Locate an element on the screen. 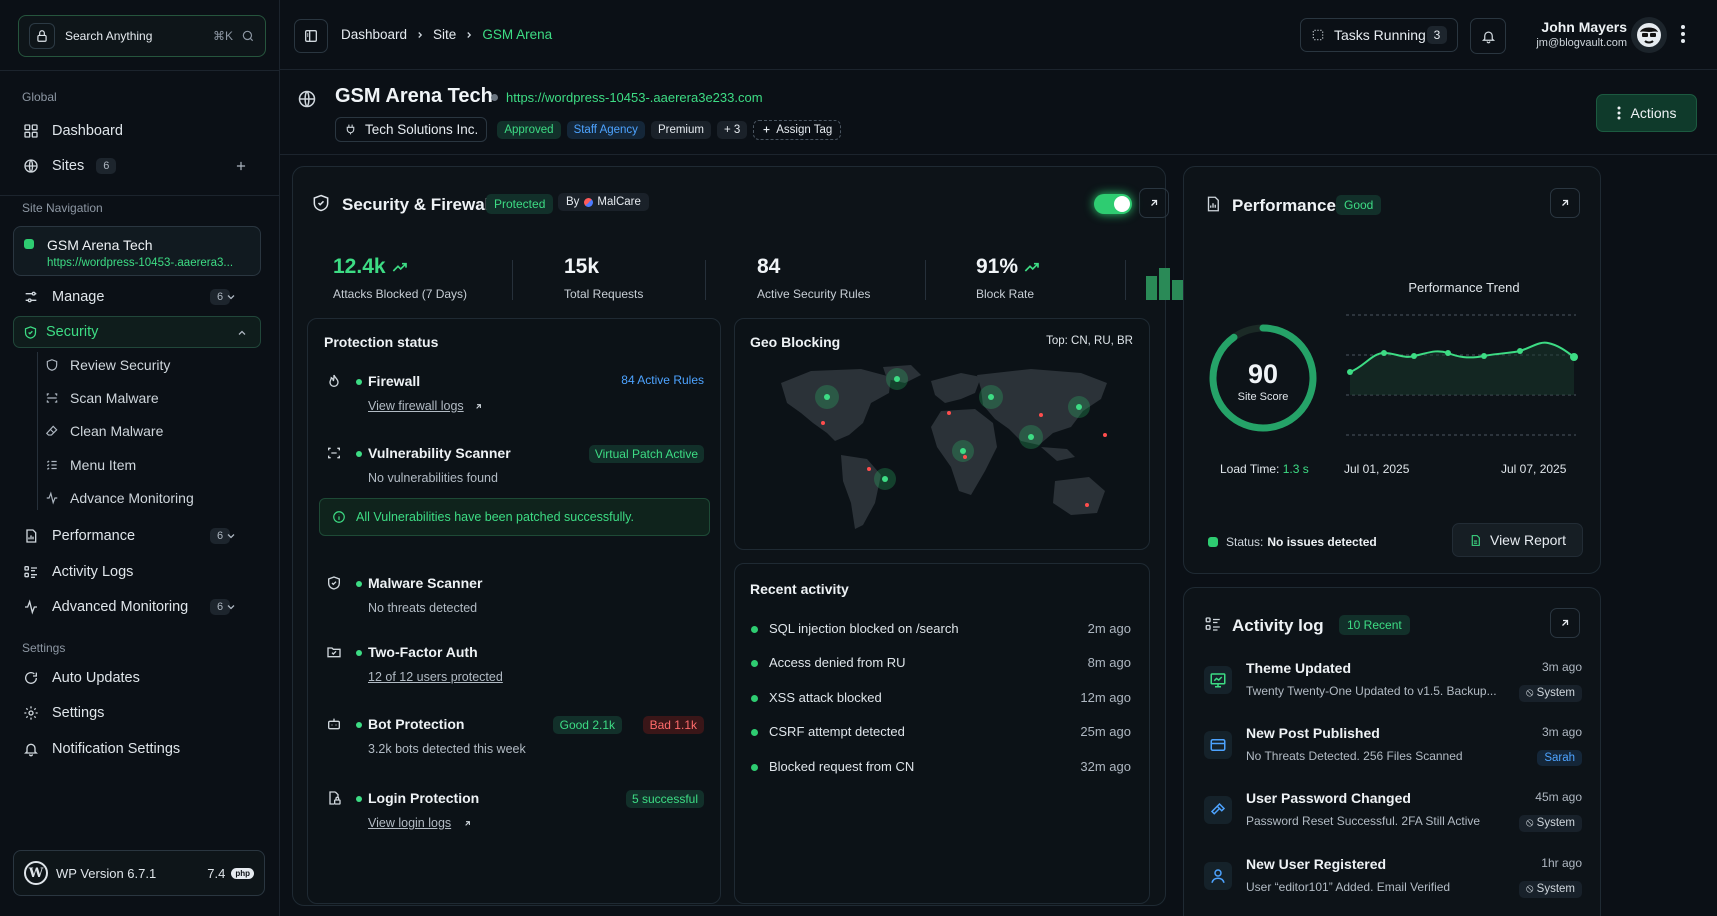  toggle-knob is located at coordinates (1122, 204).